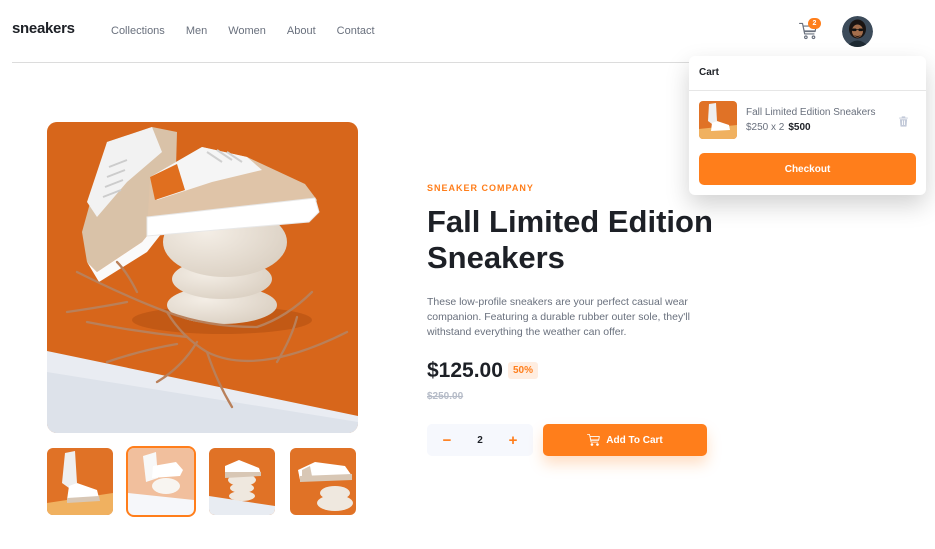 This screenshot has height=549, width=935. Describe the element at coordinates (513, 440) in the screenshot. I see `plus-icon: +` at that location.